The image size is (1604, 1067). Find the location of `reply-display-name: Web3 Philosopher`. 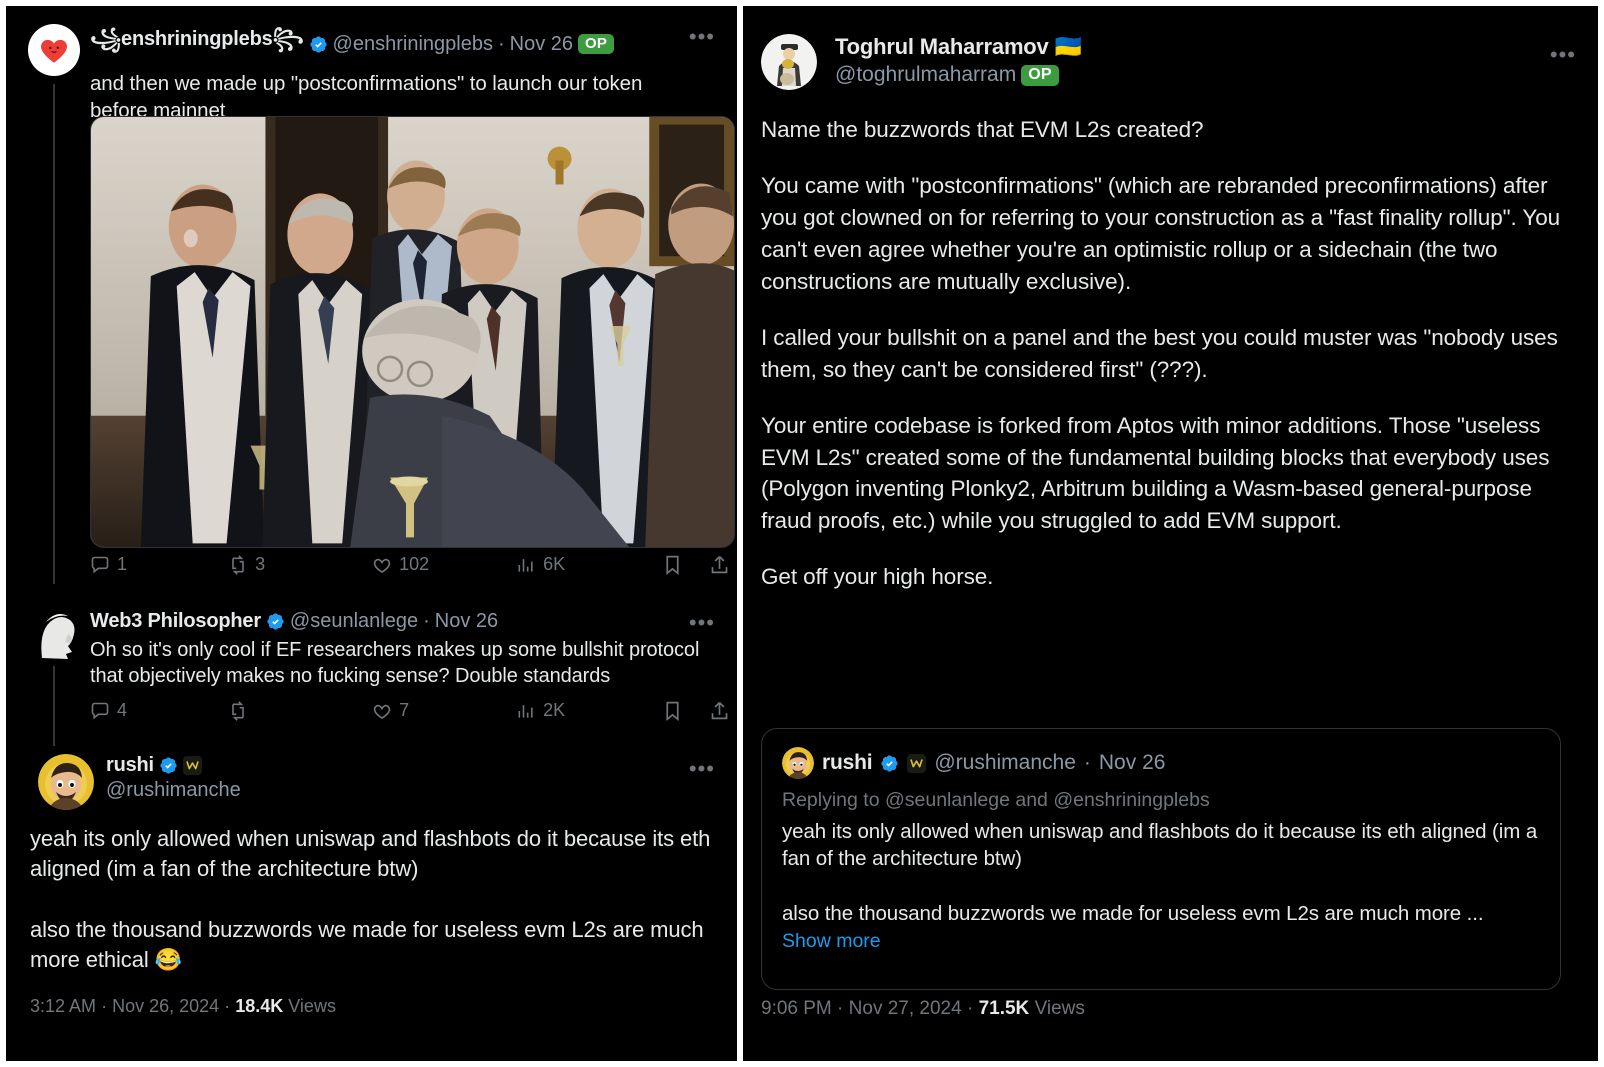

reply-display-name: Web3 Philosopher is located at coordinates (175, 621).